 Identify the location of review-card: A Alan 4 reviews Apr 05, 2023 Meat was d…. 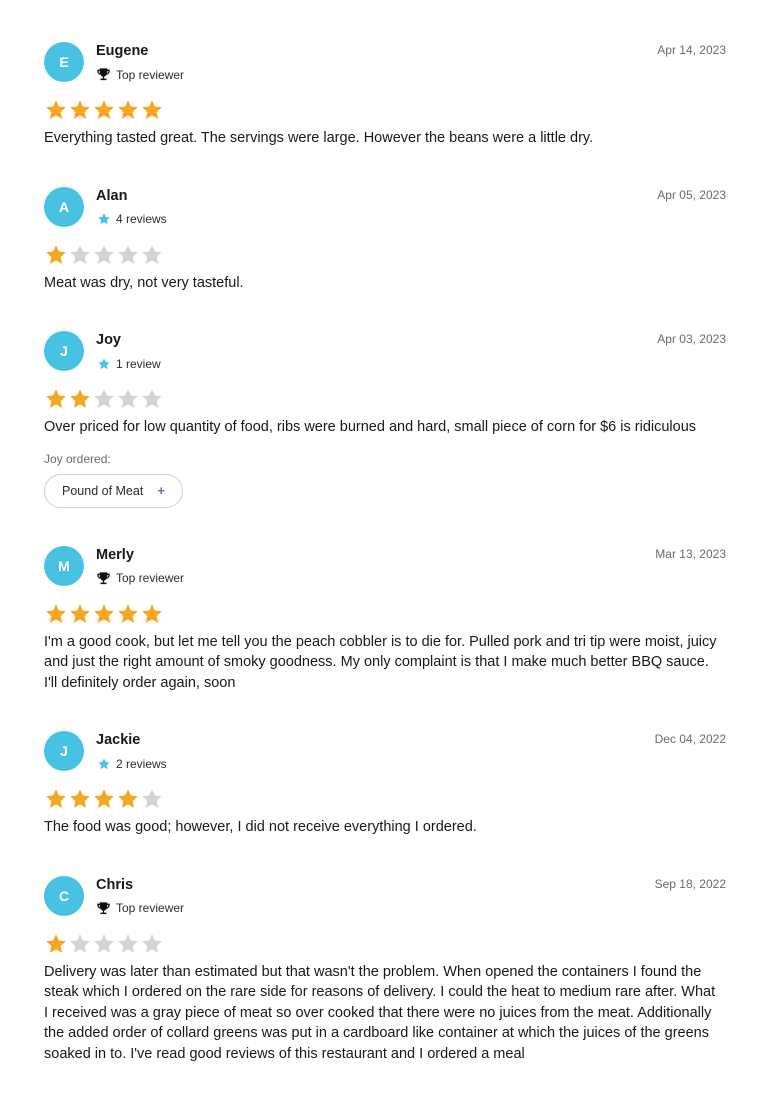
(385, 239).